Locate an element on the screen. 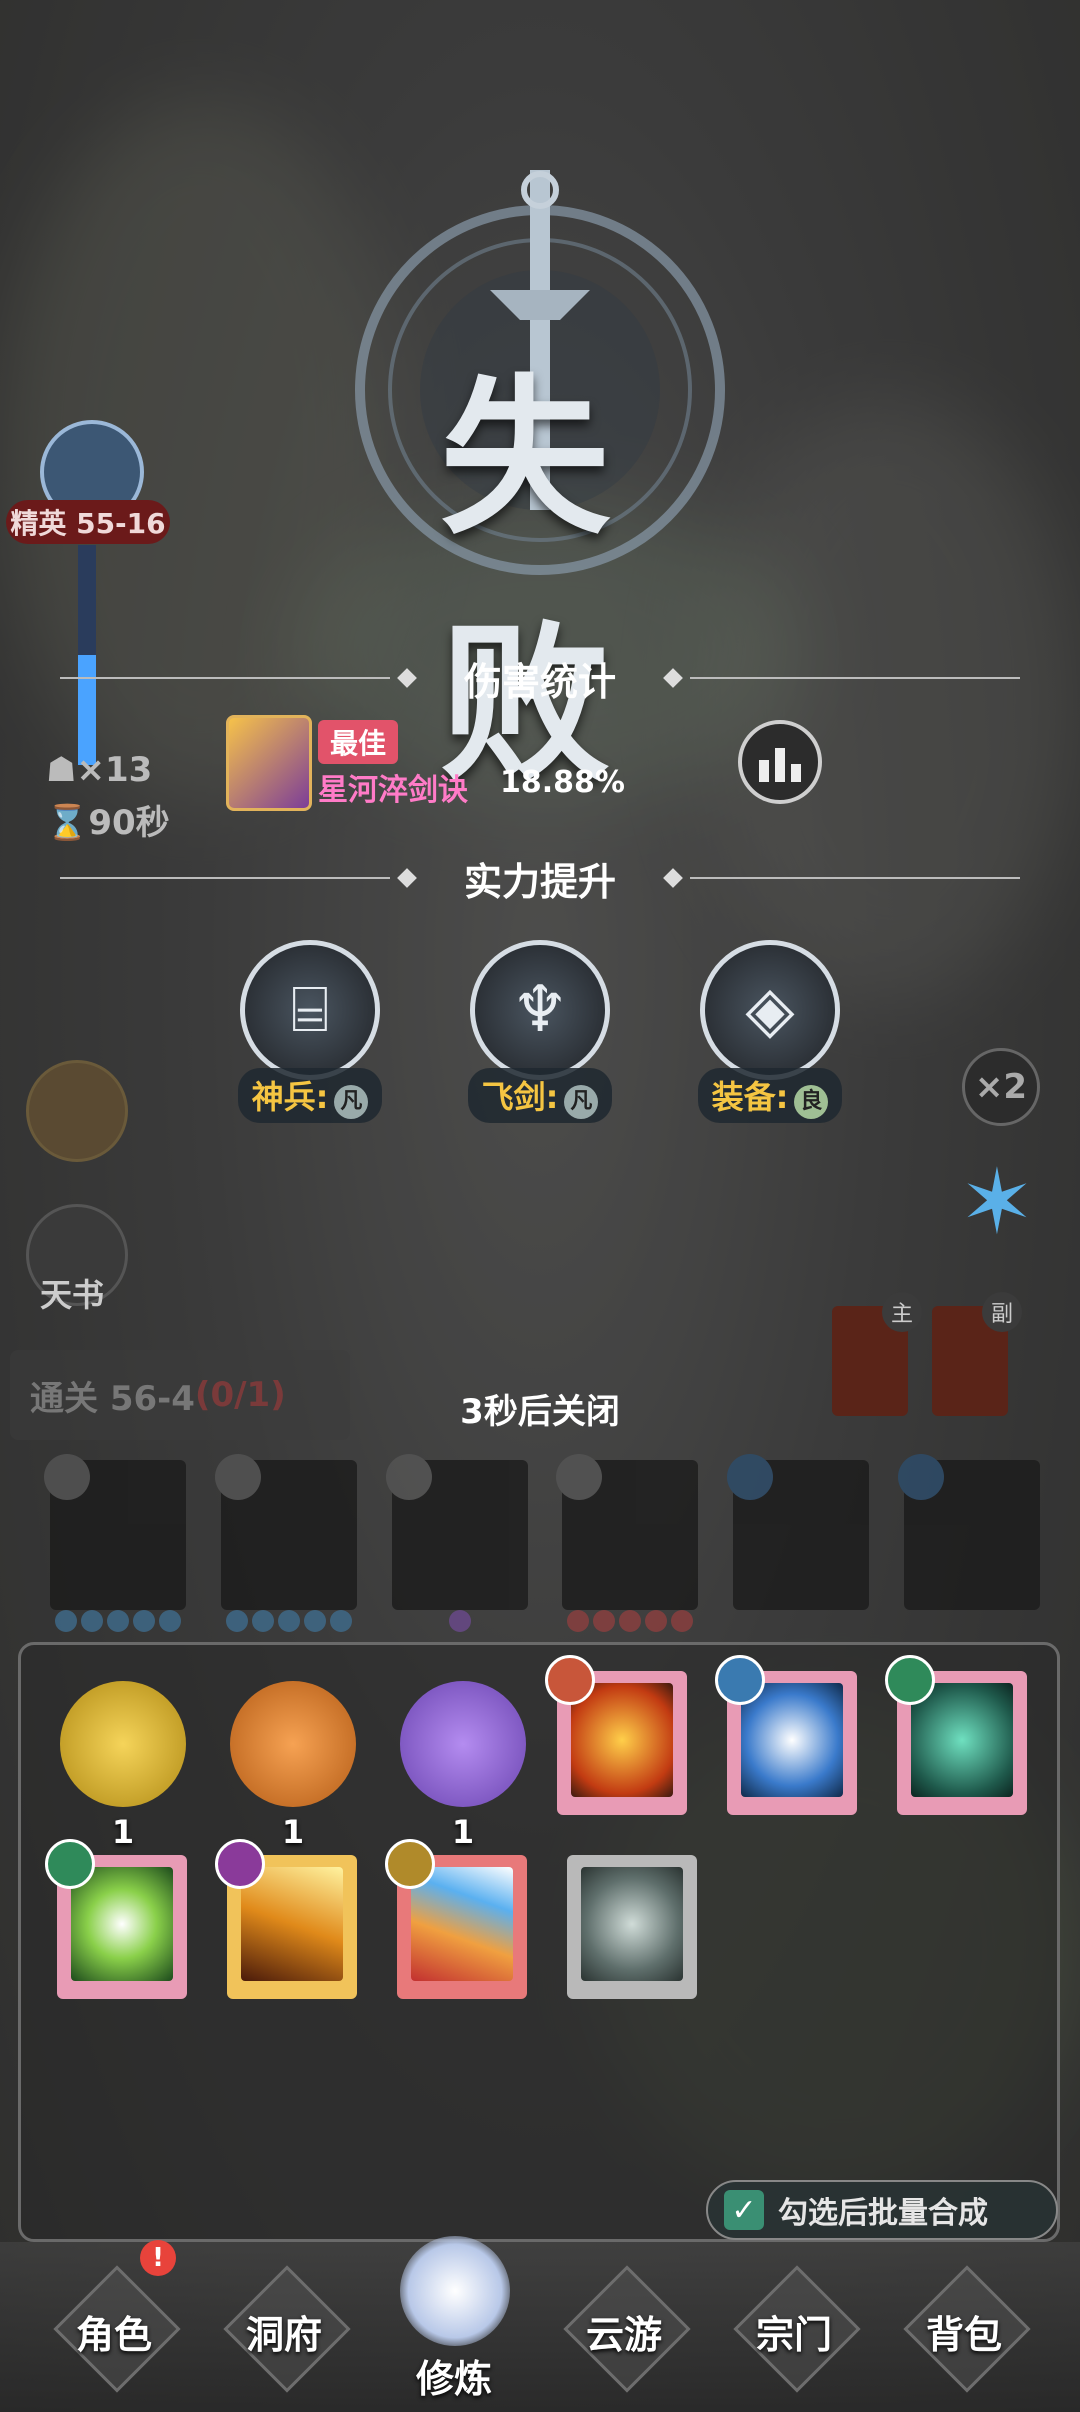  best-skill-name: 星河淬剑诀 is located at coordinates (393, 790).